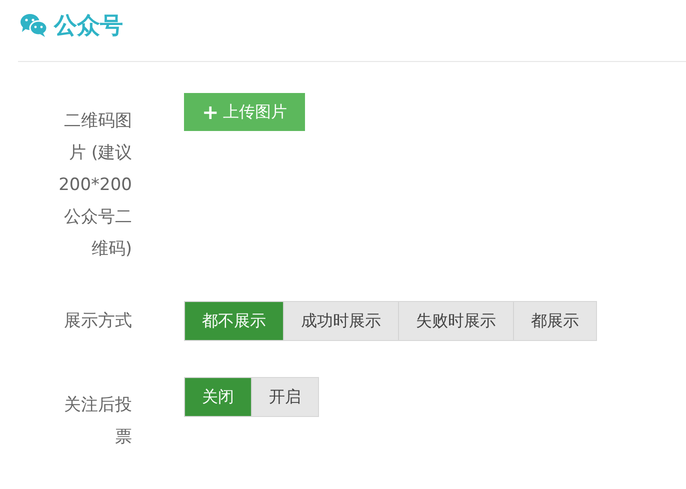 The height and width of the screenshot is (489, 686). What do you see at coordinates (97, 321) in the screenshot?
I see `field-label: 展示方式` at bounding box center [97, 321].